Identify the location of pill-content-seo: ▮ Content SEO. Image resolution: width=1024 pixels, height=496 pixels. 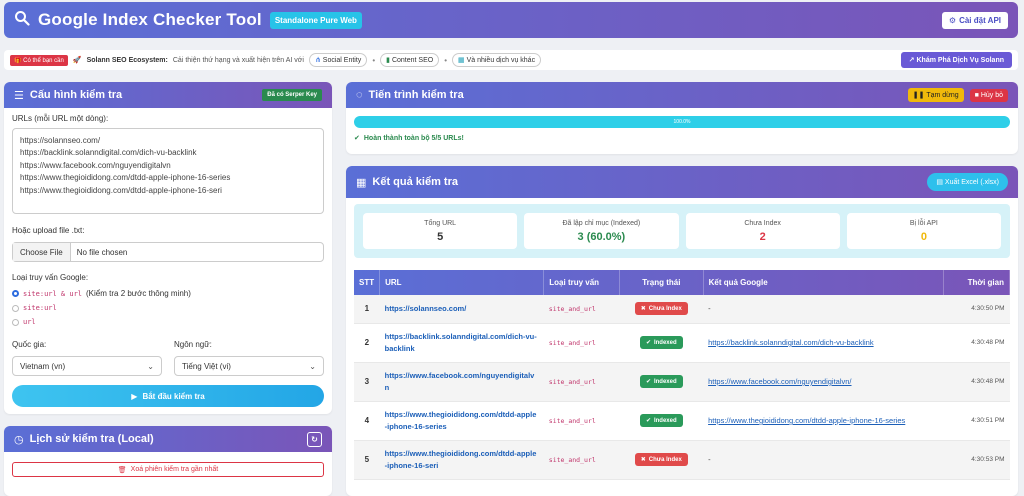
(410, 60).